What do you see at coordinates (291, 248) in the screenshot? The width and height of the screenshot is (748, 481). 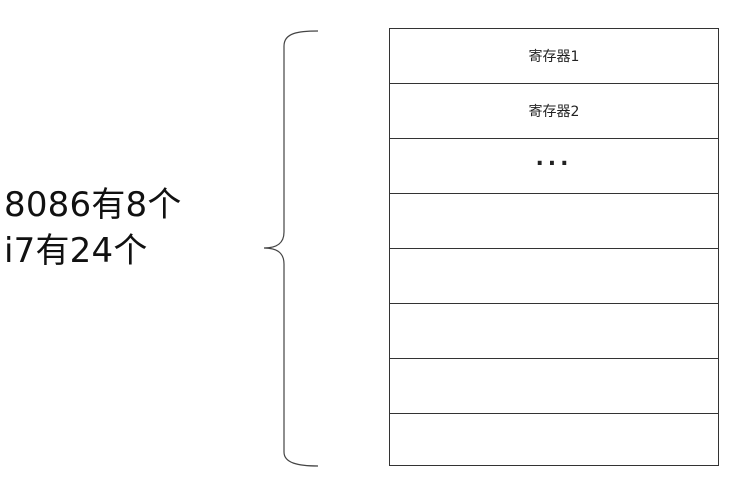 I see `curly-brace-path` at bounding box center [291, 248].